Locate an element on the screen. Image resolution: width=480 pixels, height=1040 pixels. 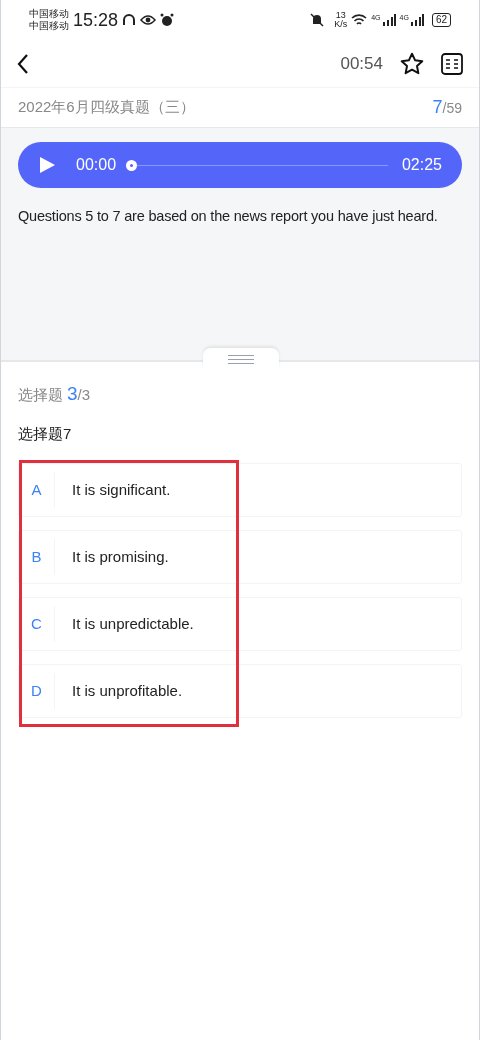
option-letter: B is located at coordinates (37, 557).